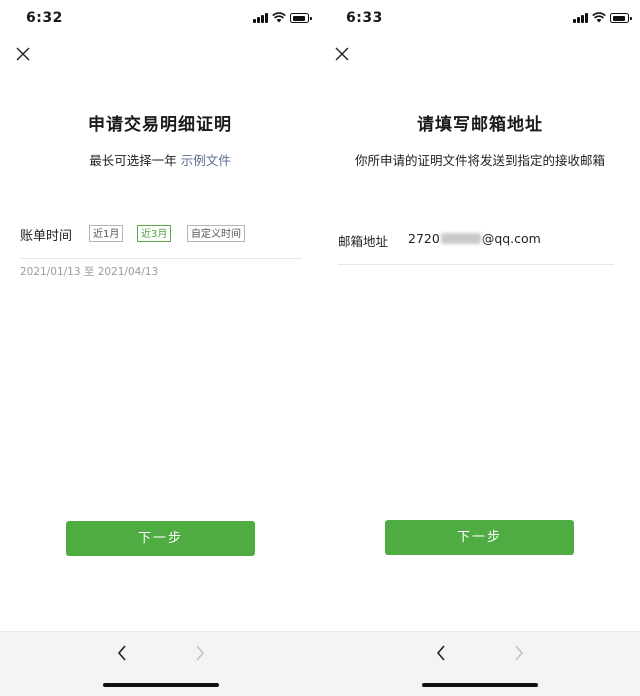 The height and width of the screenshot is (696, 640). What do you see at coordinates (363, 241) in the screenshot?
I see `email-label: 邮箱地址` at bounding box center [363, 241].